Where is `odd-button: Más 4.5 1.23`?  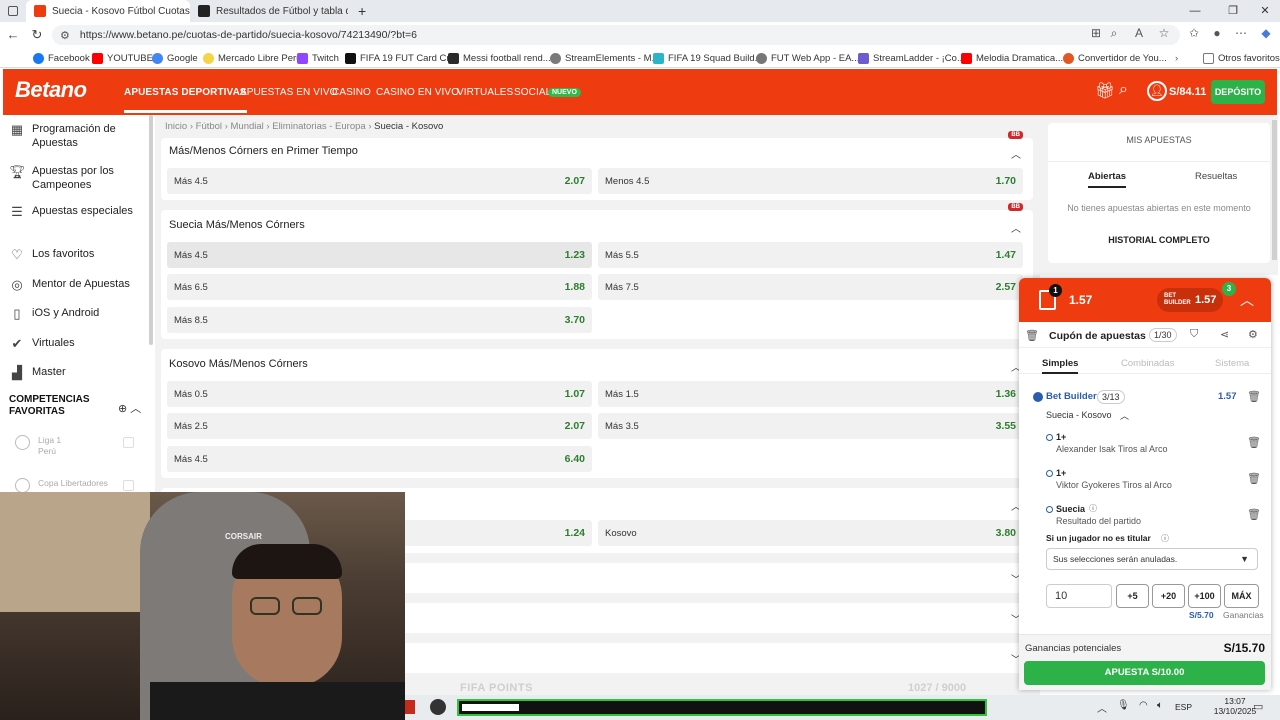 odd-button: Más 4.5 1.23 is located at coordinates (379, 255).